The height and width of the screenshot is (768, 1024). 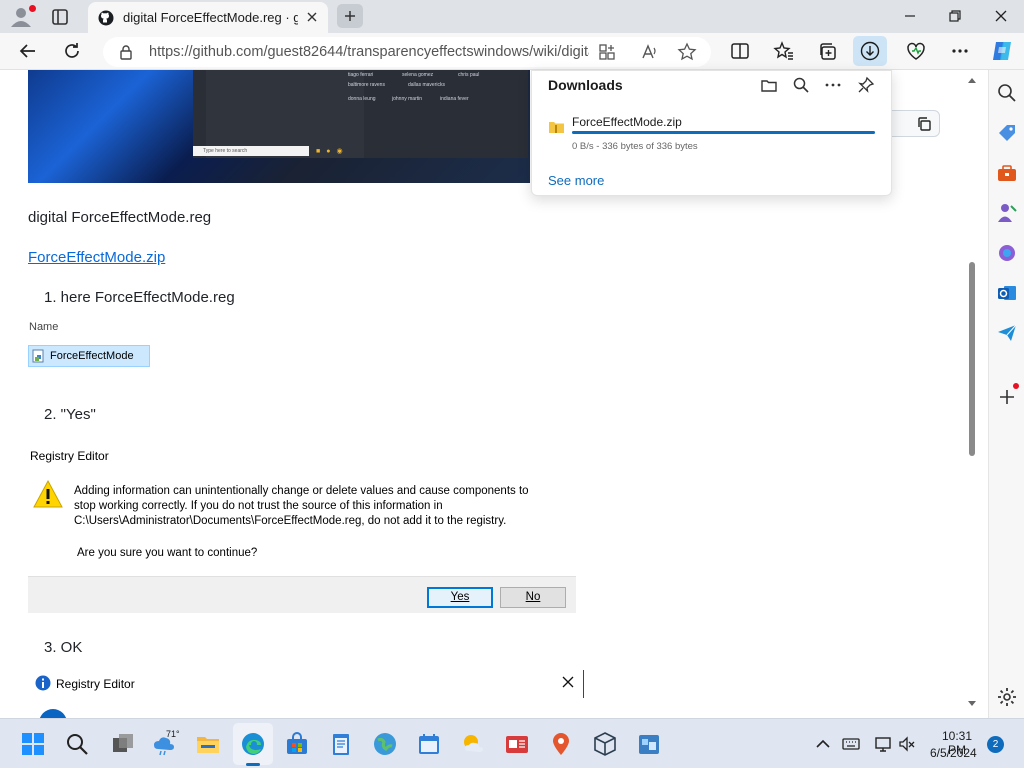 What do you see at coordinates (63, 647) in the screenshot?
I see `step-3-text: 3. OK` at bounding box center [63, 647].